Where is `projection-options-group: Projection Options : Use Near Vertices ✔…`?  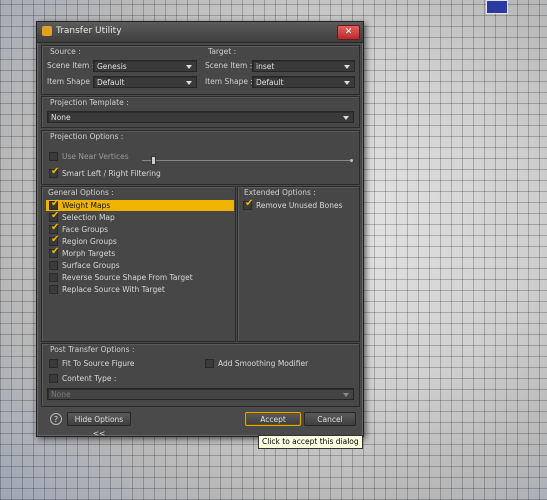
projection-options-group: Projection Options : Use Near Vertices ✔… is located at coordinates (200, 157).